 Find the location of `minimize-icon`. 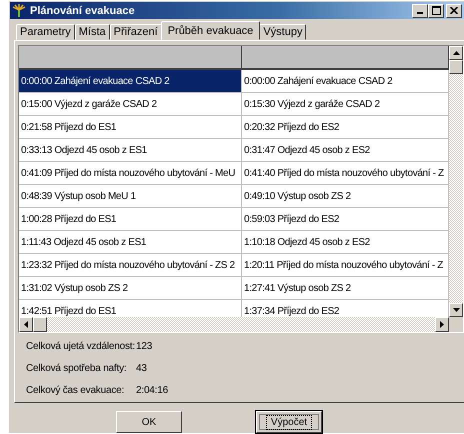

minimize-icon is located at coordinates (420, 13).